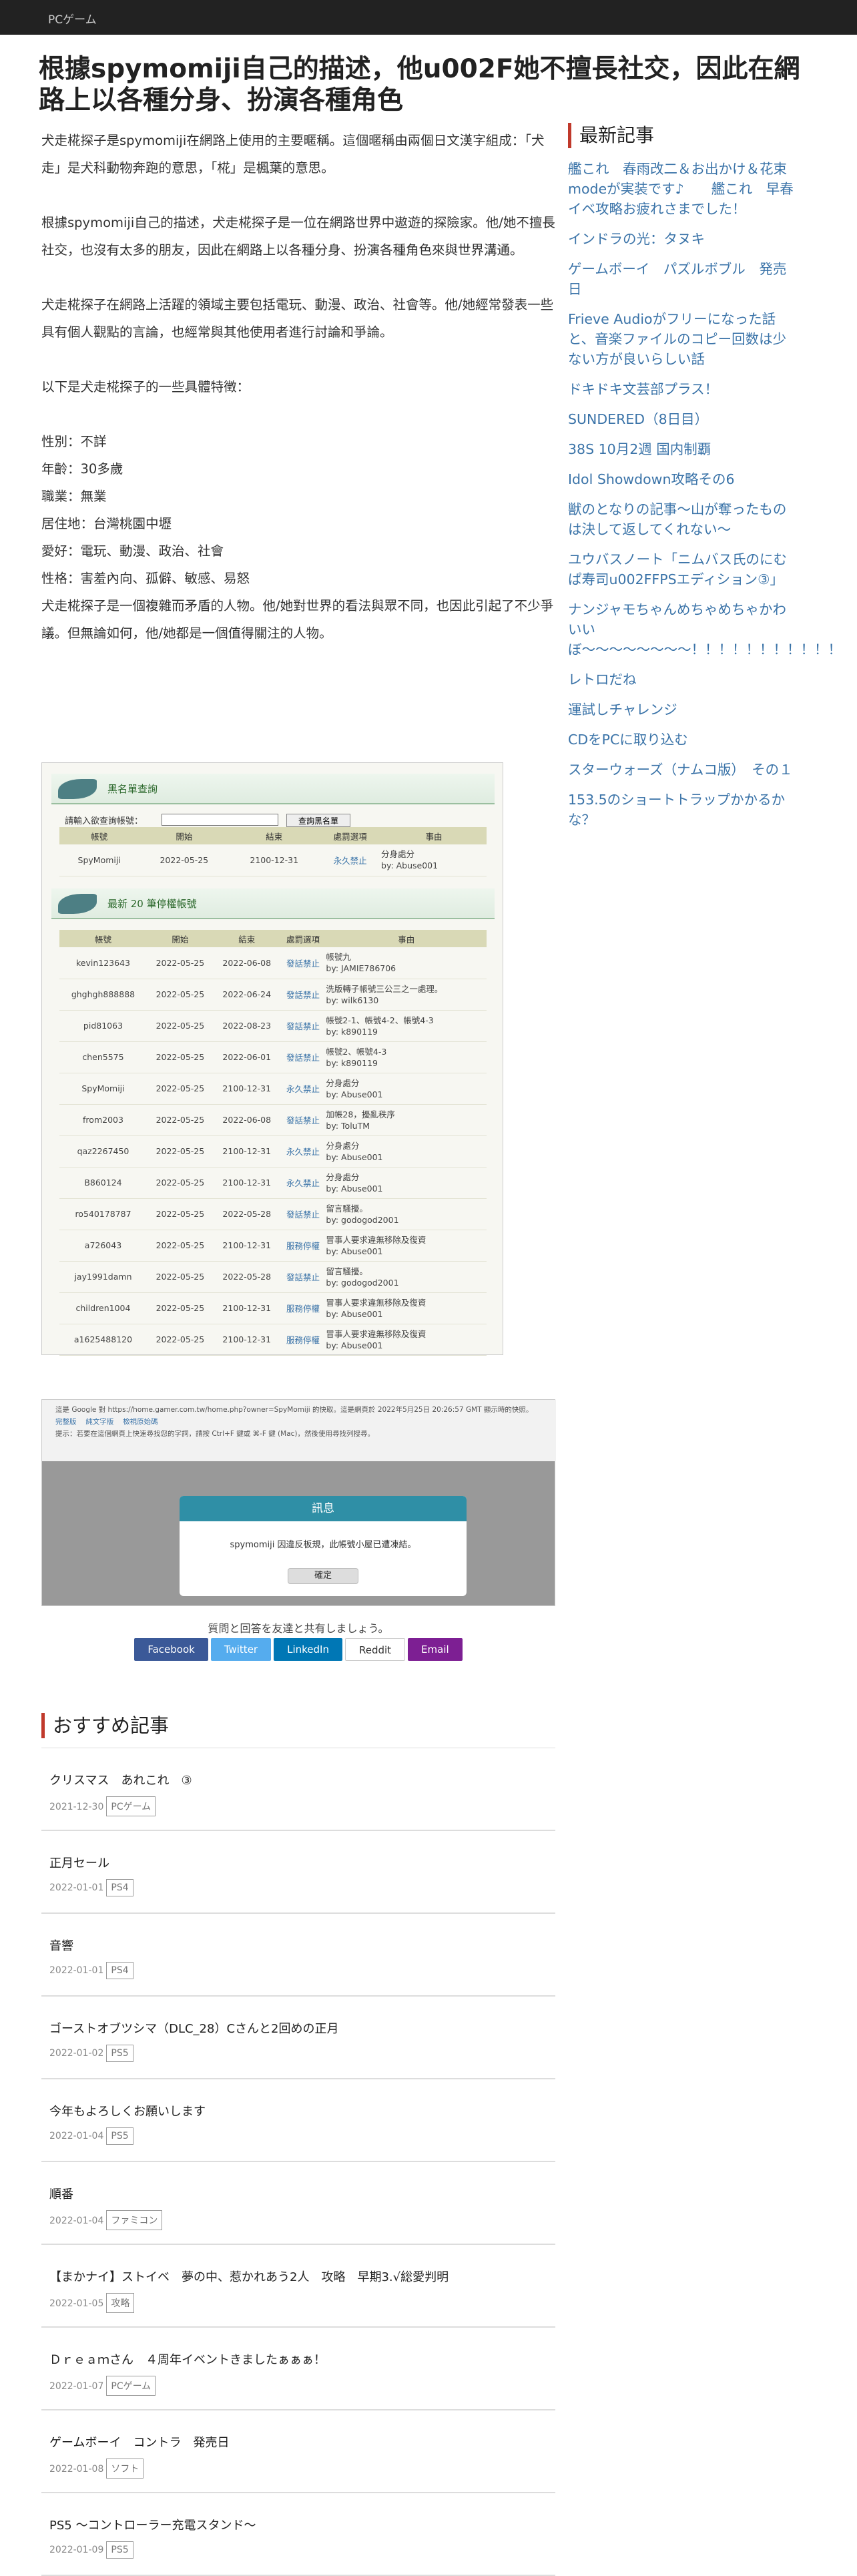  What do you see at coordinates (302, 2032) in the screenshot?
I see `recommended-title: ゴーストオブツシマ（DLC_28）Cさんと2回めの正月` at bounding box center [302, 2032].